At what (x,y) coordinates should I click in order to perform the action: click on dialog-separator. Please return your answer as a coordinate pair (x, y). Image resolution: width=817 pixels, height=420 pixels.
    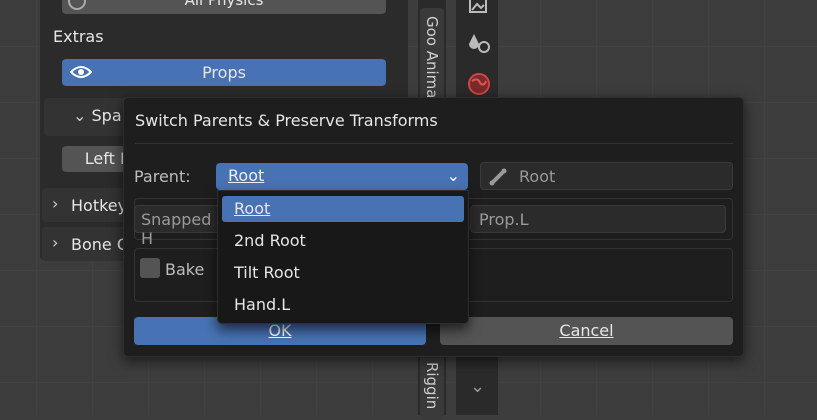
    Looking at the image, I should click on (434, 143).